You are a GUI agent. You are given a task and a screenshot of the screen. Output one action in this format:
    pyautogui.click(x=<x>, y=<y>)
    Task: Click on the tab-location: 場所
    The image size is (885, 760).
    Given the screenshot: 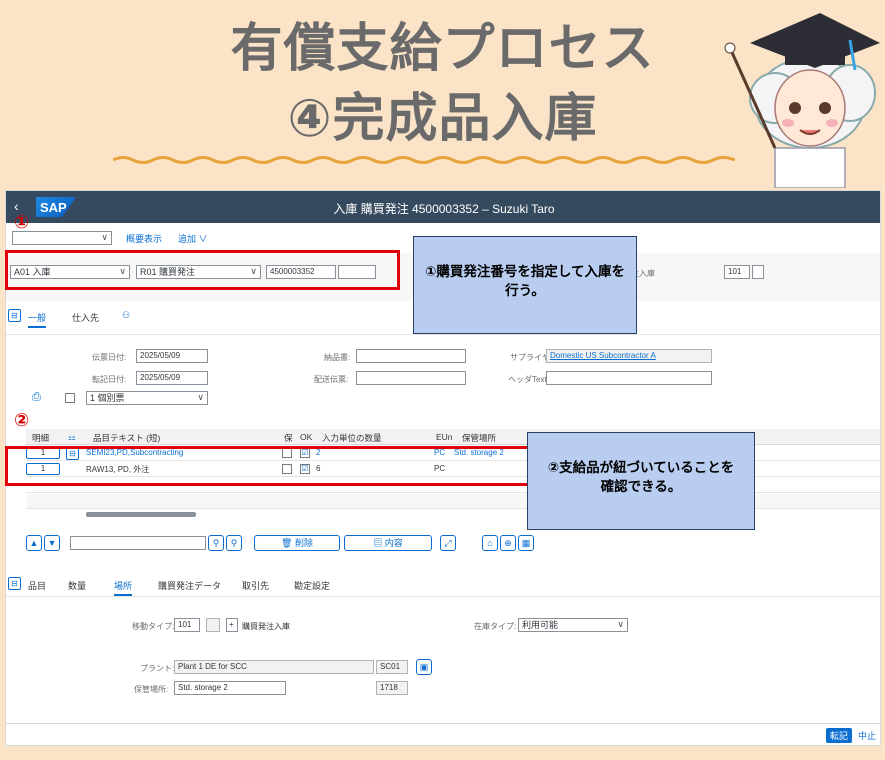 What is the action you would take?
    pyautogui.click(x=123, y=587)
    